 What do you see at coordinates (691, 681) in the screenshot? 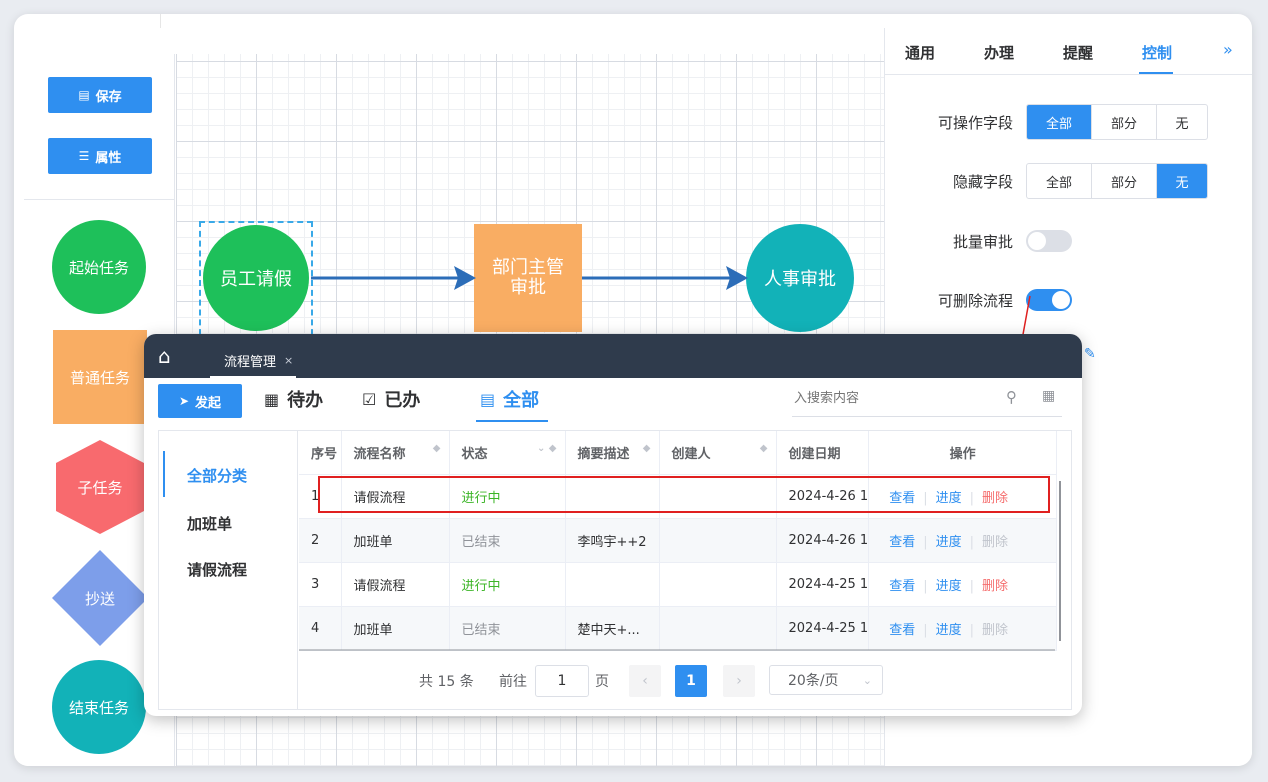
I see `page-1-button: 1` at bounding box center [691, 681].